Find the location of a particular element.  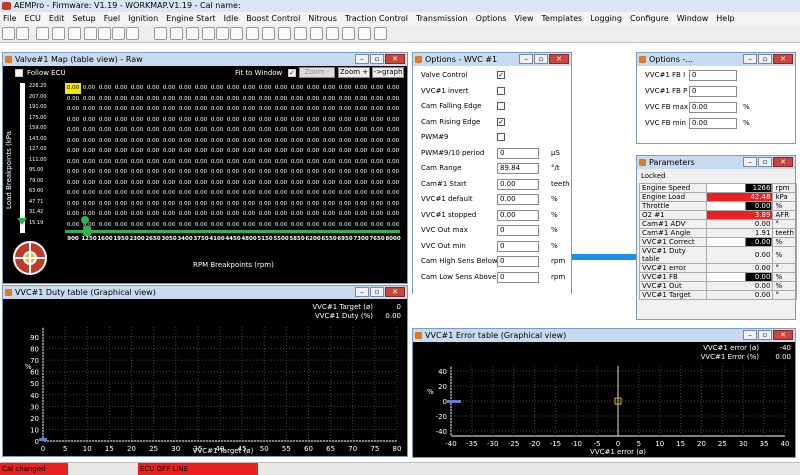

save-icon is located at coordinates (118, 33).